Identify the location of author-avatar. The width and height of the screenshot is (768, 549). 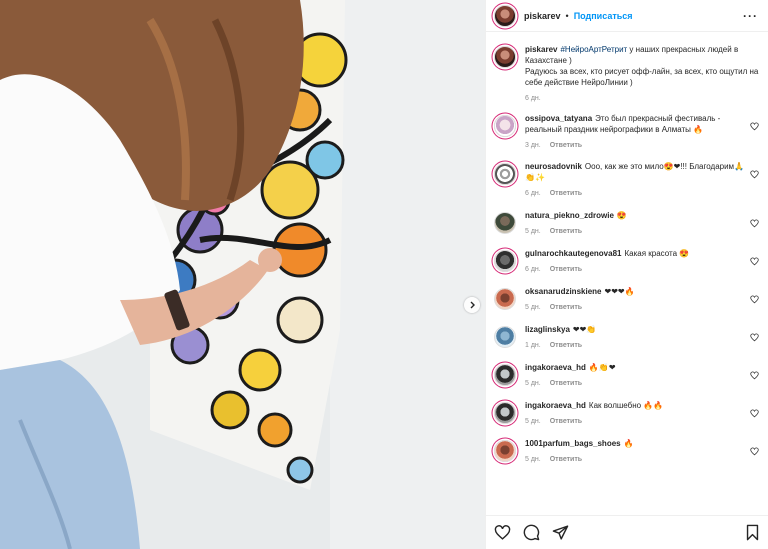
(505, 15).